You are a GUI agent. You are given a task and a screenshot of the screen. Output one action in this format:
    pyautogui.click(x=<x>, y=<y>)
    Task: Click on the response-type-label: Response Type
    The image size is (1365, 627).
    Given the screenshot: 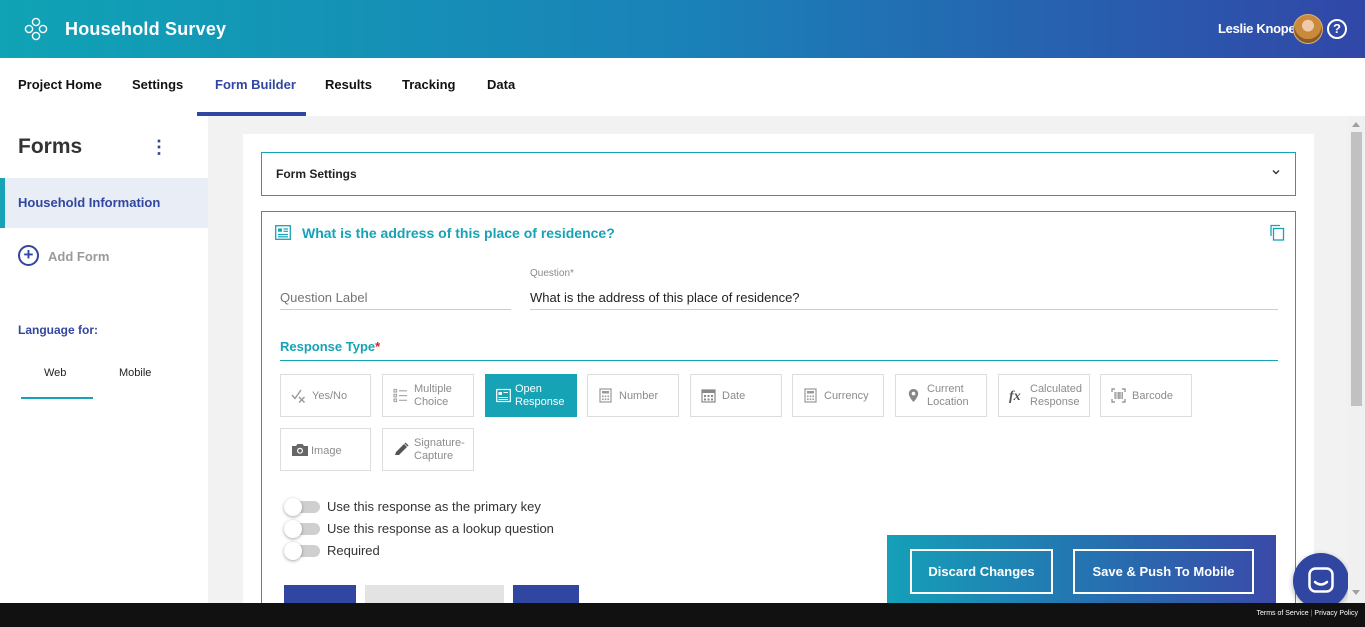 What is the action you would take?
    pyautogui.click(x=328, y=346)
    